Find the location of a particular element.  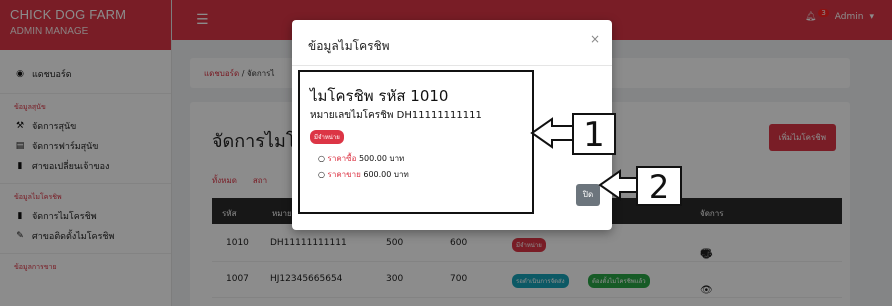

microchip-code-title: ไมโครชิพ รหัส 1010 is located at coordinates (379, 96).